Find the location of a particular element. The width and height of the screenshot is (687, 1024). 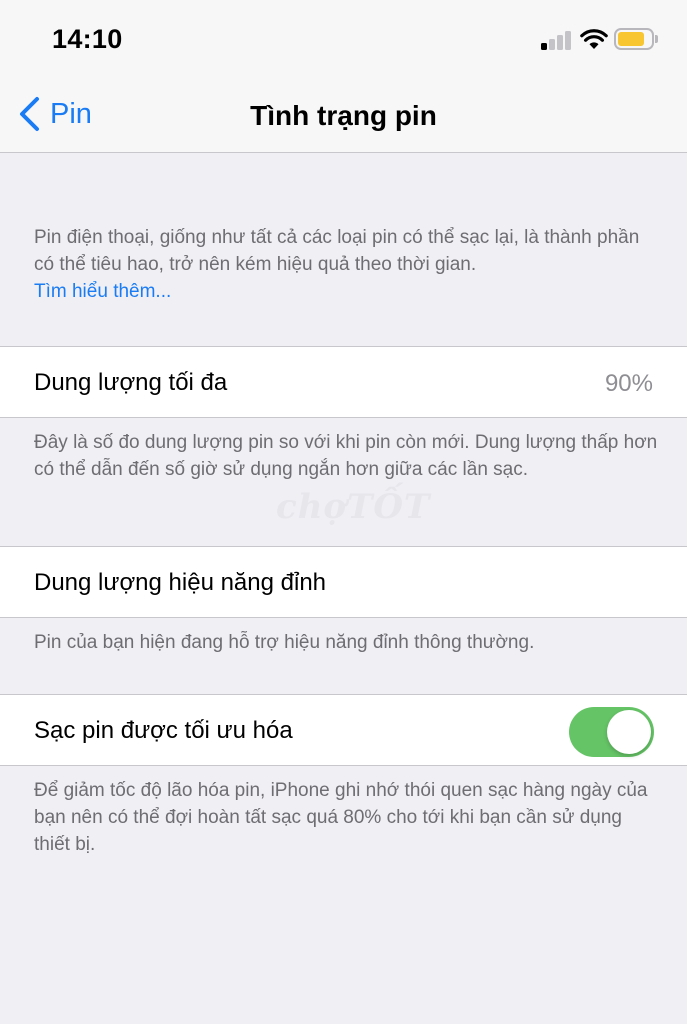

peak-performance-label: Dung lượng hiệu năng đỉnh is located at coordinates (180, 582).